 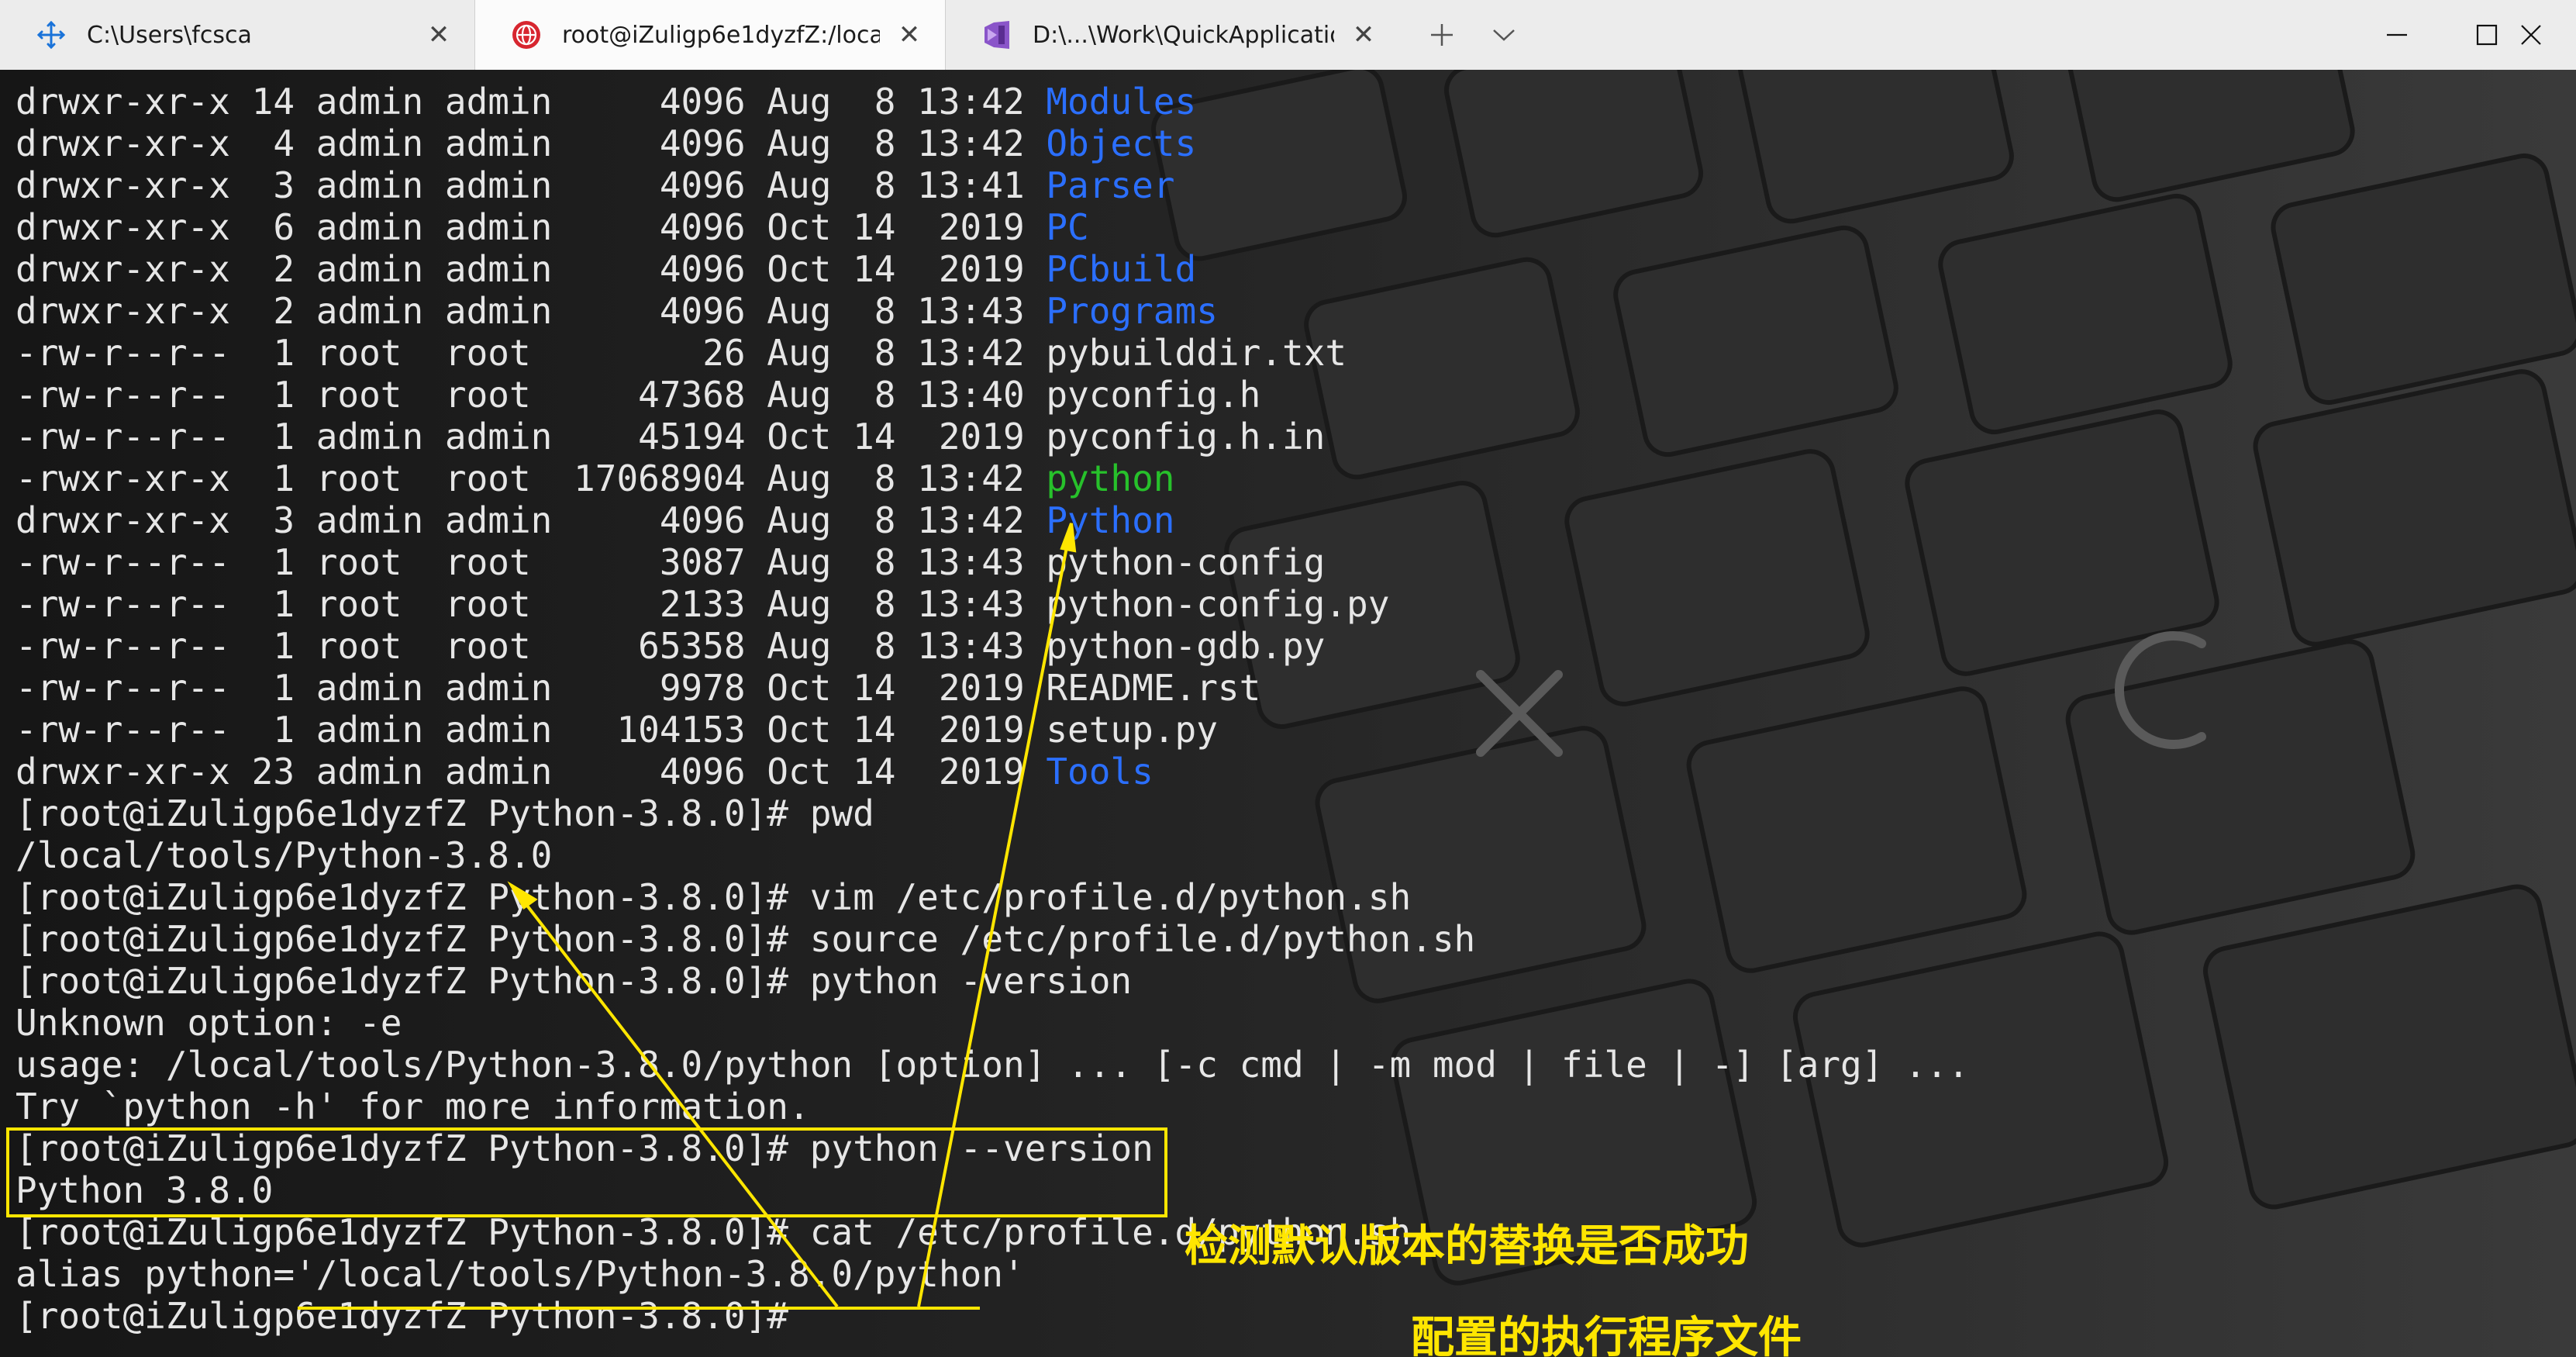 What do you see at coordinates (1132, 730) in the screenshot?
I see `listing-filename: setup.py` at bounding box center [1132, 730].